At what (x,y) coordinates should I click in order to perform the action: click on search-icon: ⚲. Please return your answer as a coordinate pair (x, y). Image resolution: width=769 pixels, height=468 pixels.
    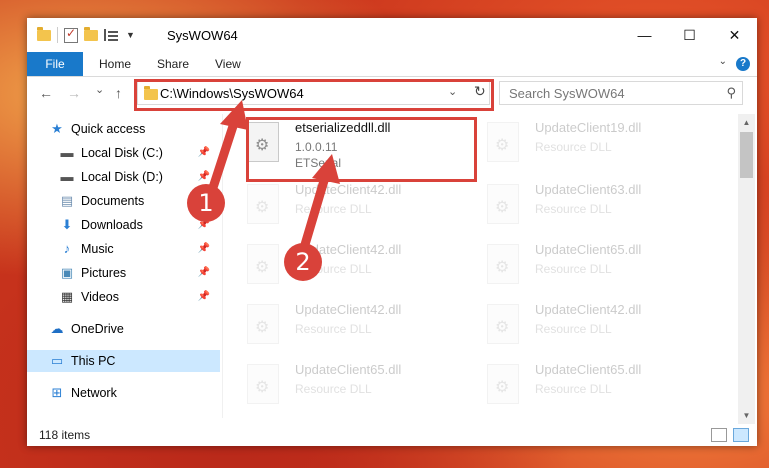
    Looking at the image, I should click on (731, 93).